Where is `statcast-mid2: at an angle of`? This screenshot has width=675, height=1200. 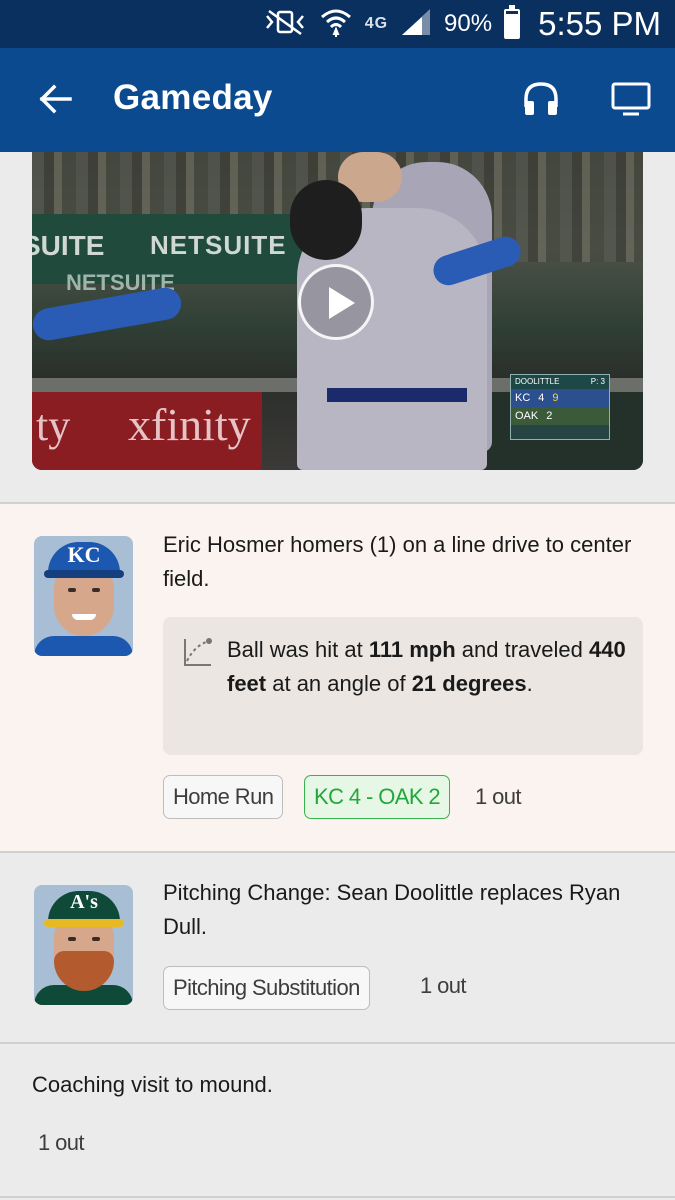
statcast-mid2: at an angle of is located at coordinates (339, 683).